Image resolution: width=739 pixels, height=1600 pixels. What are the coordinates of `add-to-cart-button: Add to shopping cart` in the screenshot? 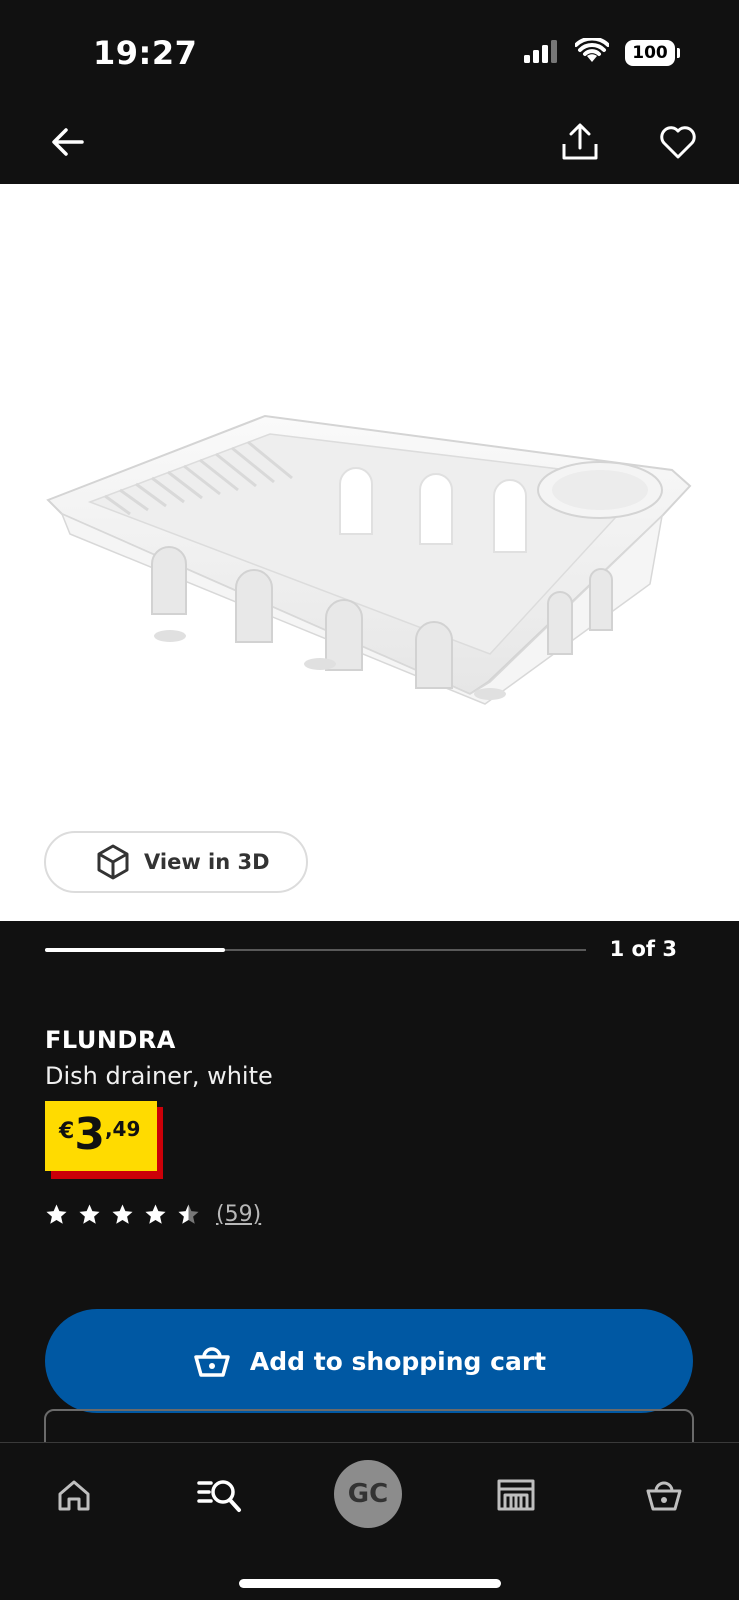 It's located at (369, 1361).